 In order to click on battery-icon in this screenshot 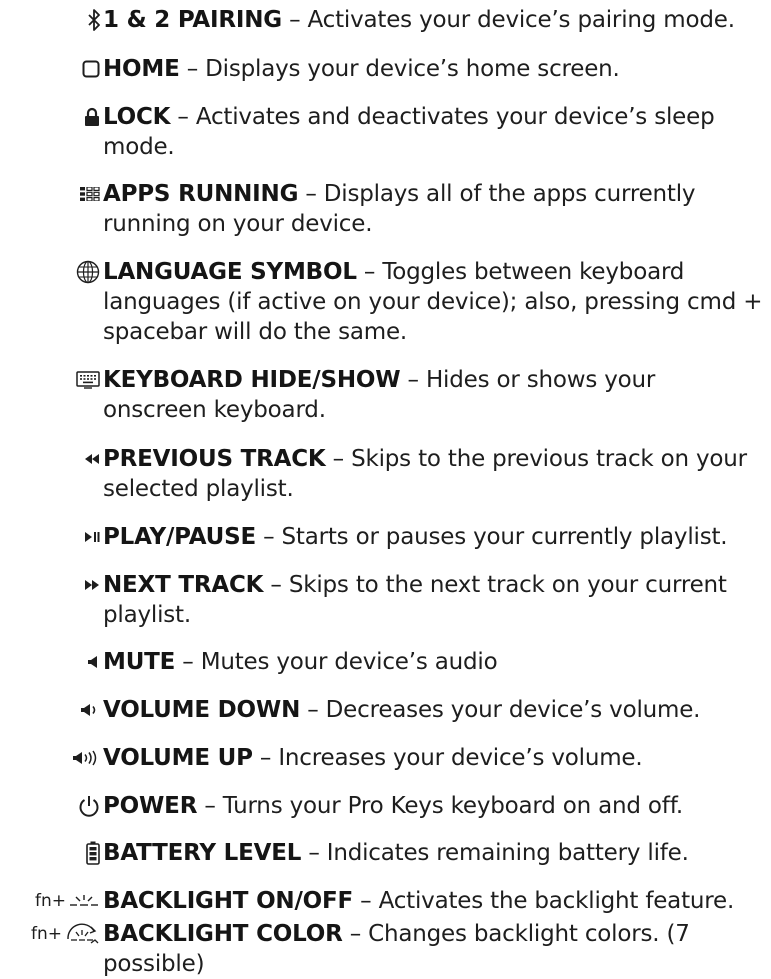, I will do `click(50, 853)`.